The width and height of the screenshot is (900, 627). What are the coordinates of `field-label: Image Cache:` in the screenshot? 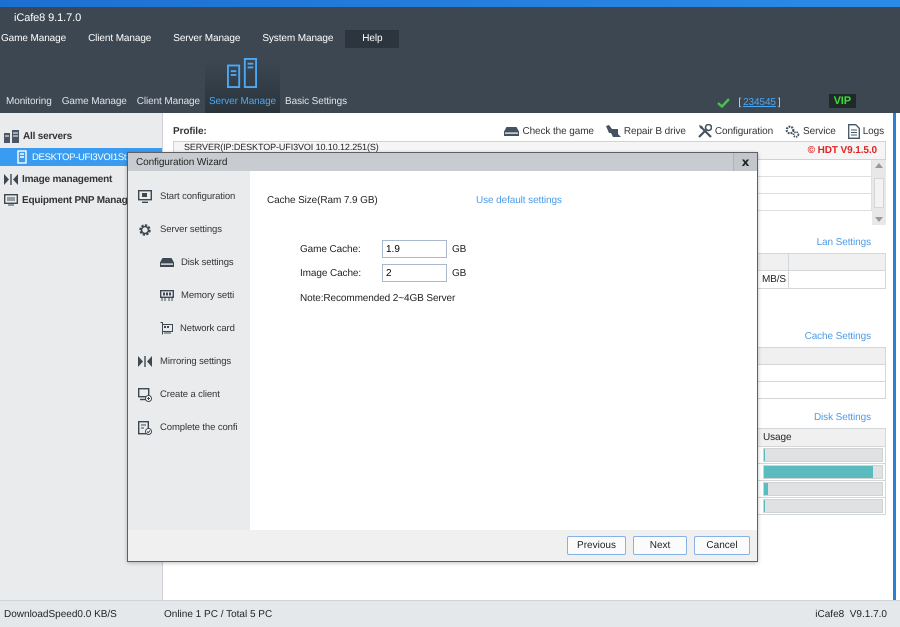 It's located at (331, 273).